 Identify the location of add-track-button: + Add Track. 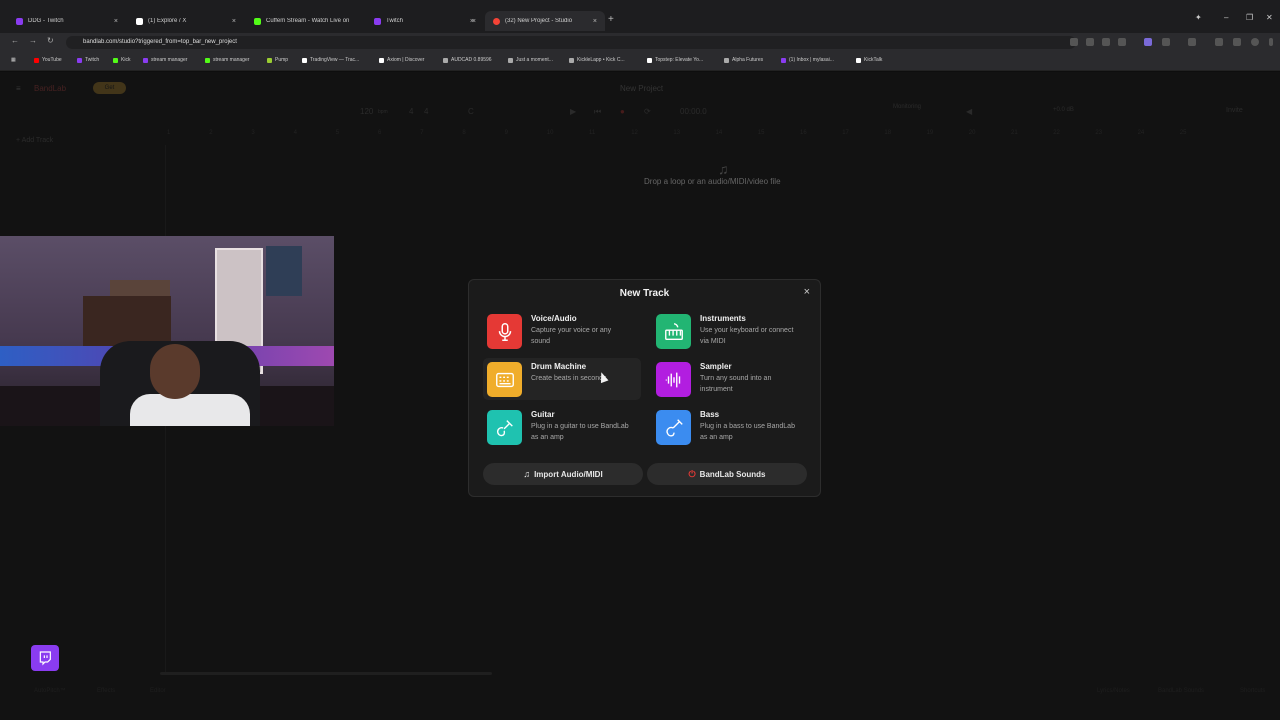
(34, 140).